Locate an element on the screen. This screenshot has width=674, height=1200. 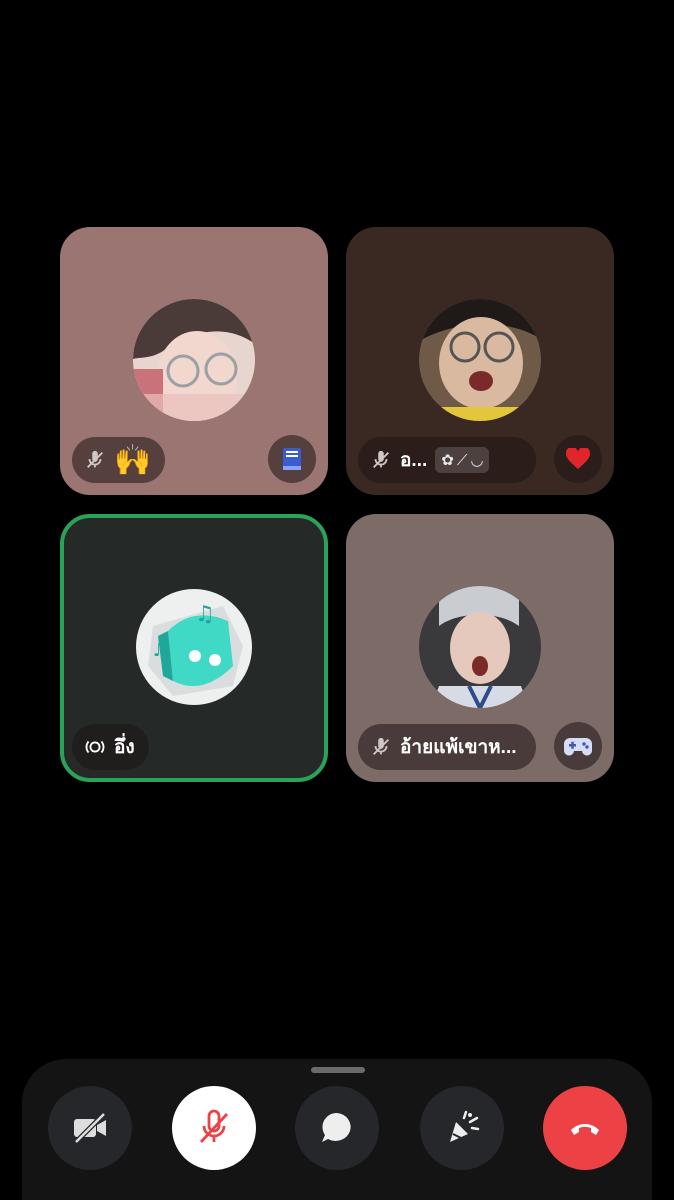
camera-toggle-button is located at coordinates (90, 1128).